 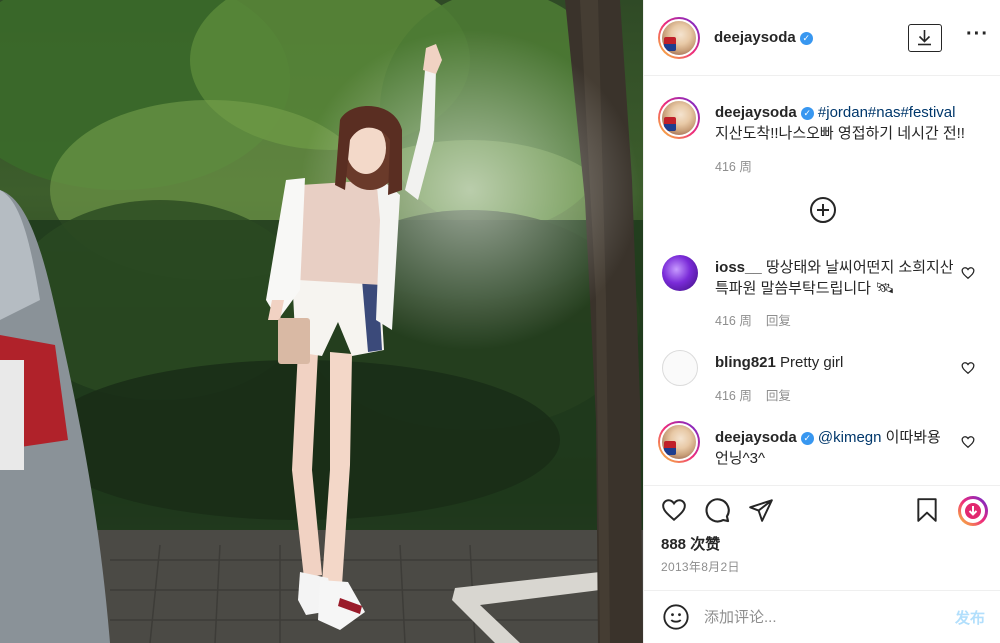 What do you see at coordinates (679, 118) in the screenshot?
I see `caption-avatar` at bounding box center [679, 118].